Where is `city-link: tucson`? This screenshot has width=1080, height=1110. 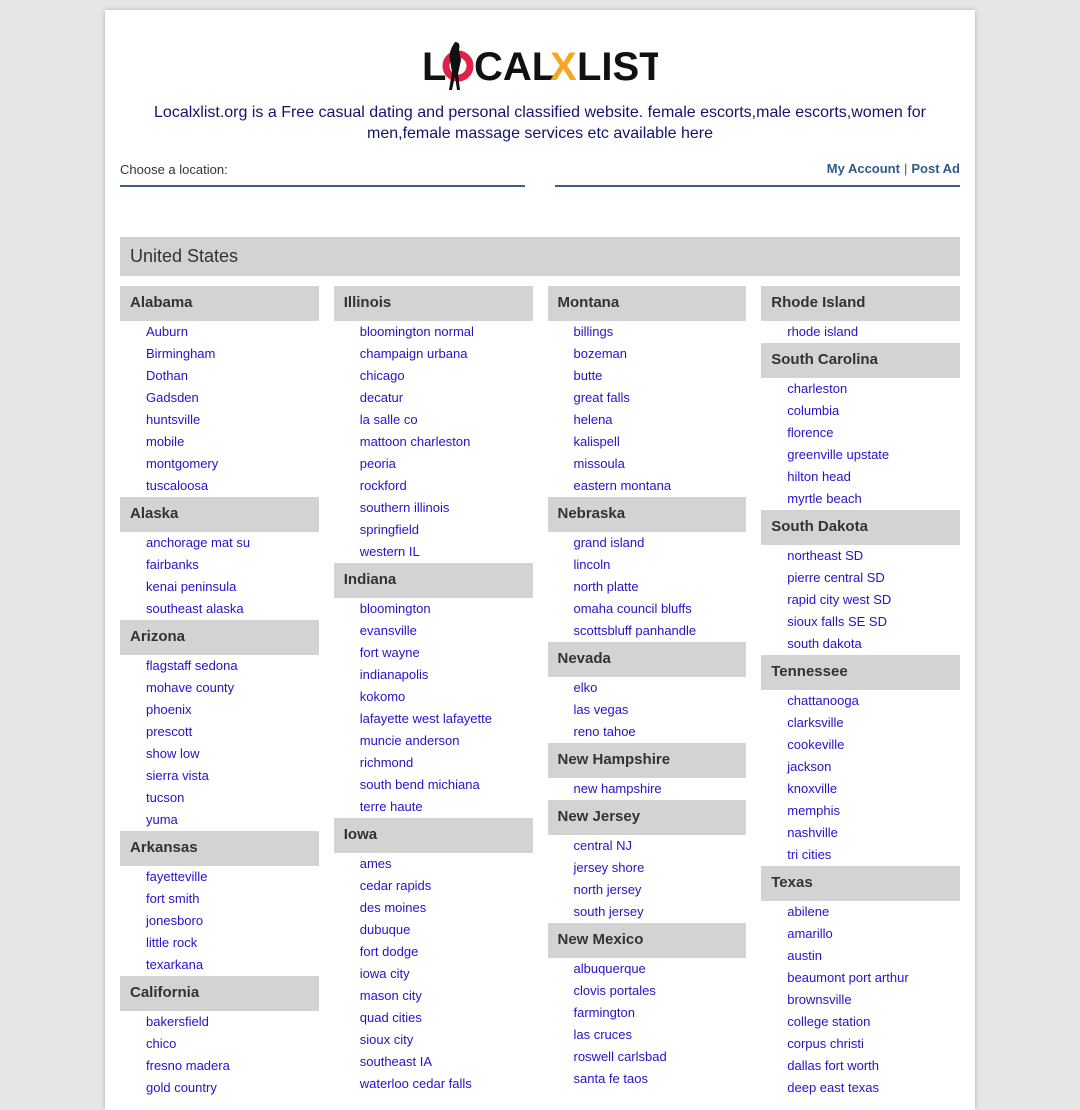 city-link: tucson is located at coordinates (219, 798).